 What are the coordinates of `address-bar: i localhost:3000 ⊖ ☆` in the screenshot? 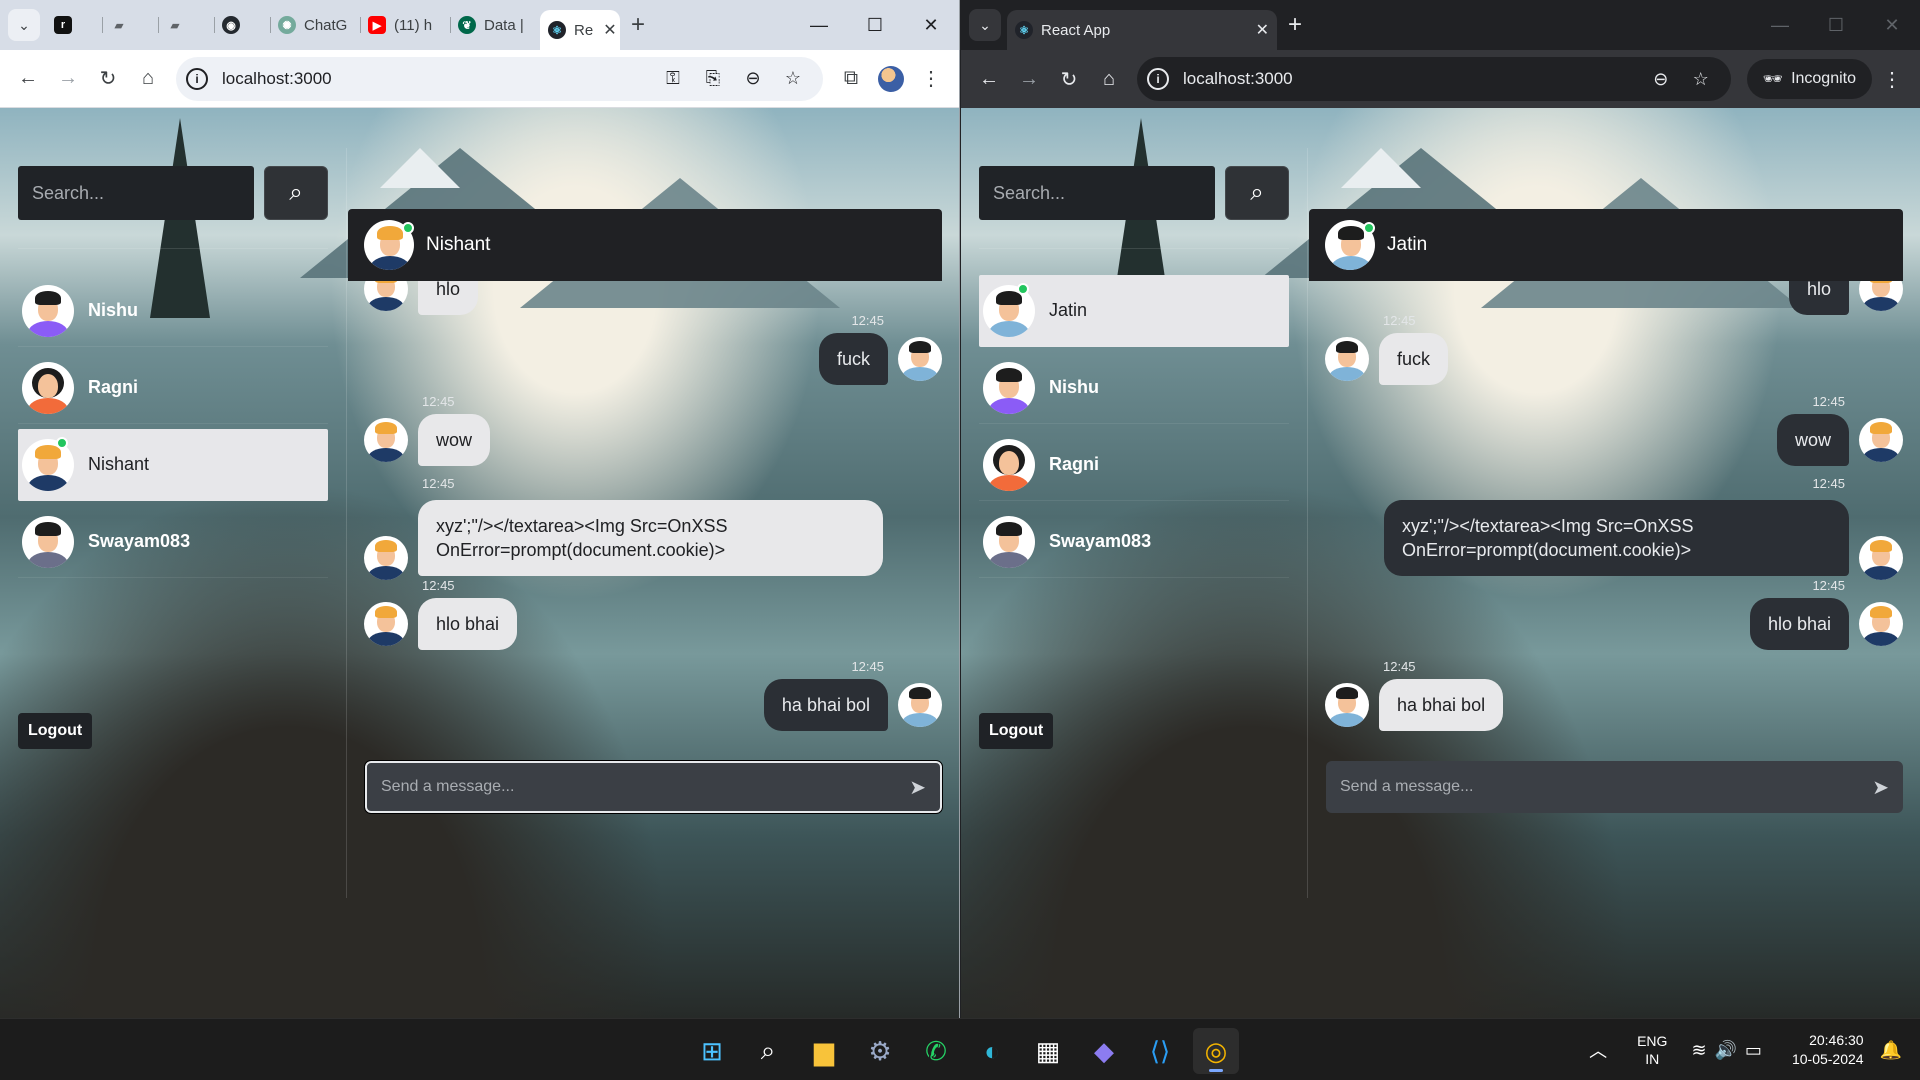 It's located at (1434, 79).